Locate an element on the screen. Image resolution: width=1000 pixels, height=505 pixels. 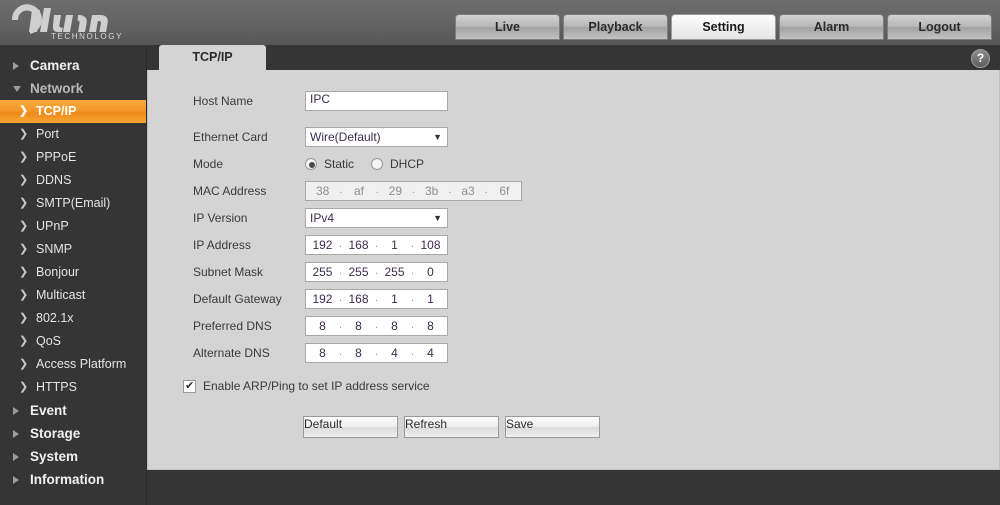
sidebar-item-tcpip: ❯ TCP/IP is located at coordinates (73, 111).